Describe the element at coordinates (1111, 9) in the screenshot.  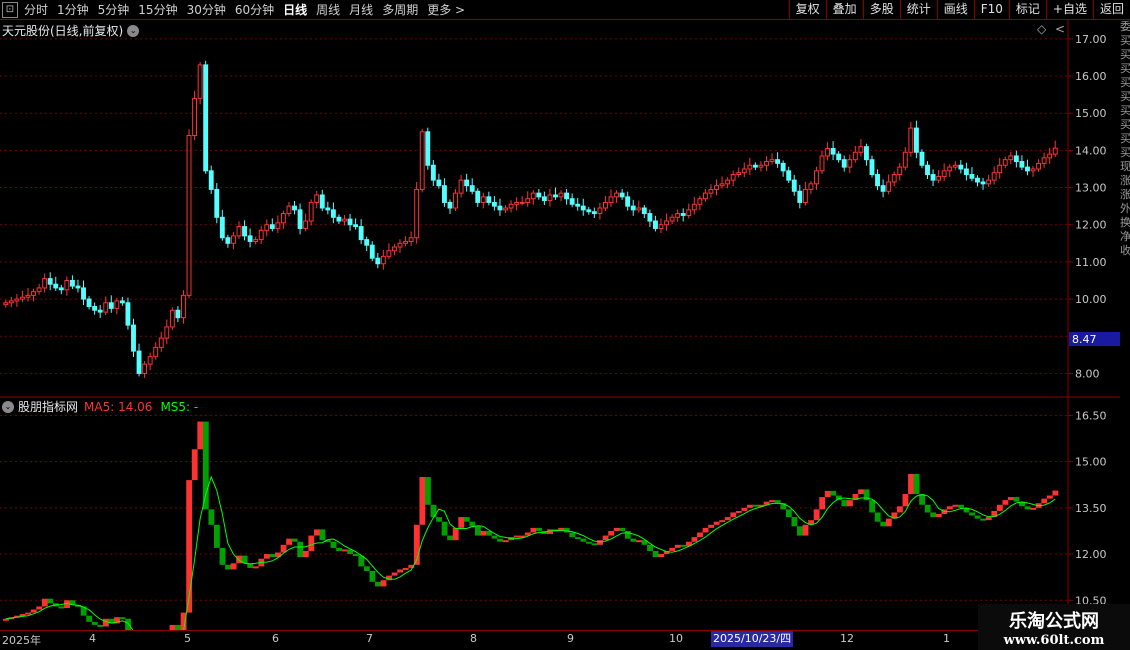
I see `back-button: 返回` at that location.